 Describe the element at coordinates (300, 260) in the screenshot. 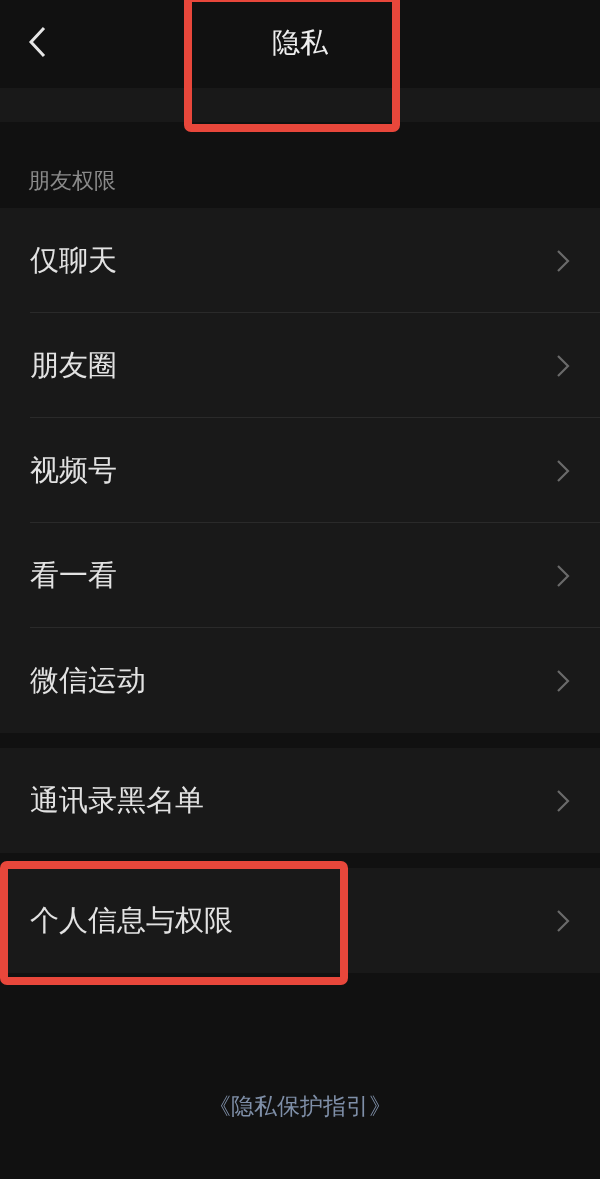

I see `settings-row: 仅聊天` at that location.